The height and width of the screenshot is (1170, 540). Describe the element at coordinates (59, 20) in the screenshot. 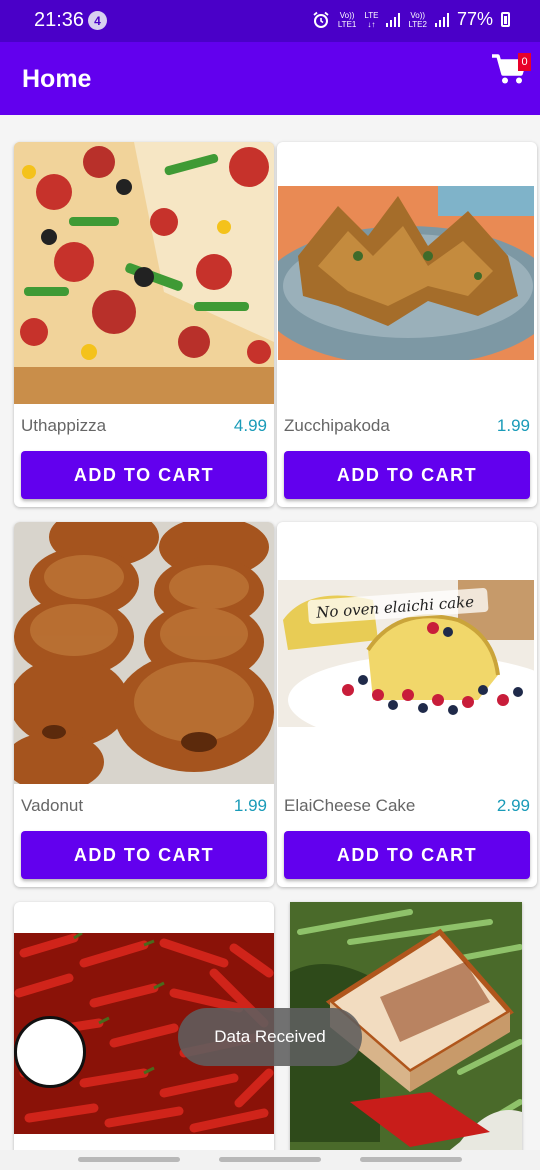

I see `status-time: 21:36` at that location.